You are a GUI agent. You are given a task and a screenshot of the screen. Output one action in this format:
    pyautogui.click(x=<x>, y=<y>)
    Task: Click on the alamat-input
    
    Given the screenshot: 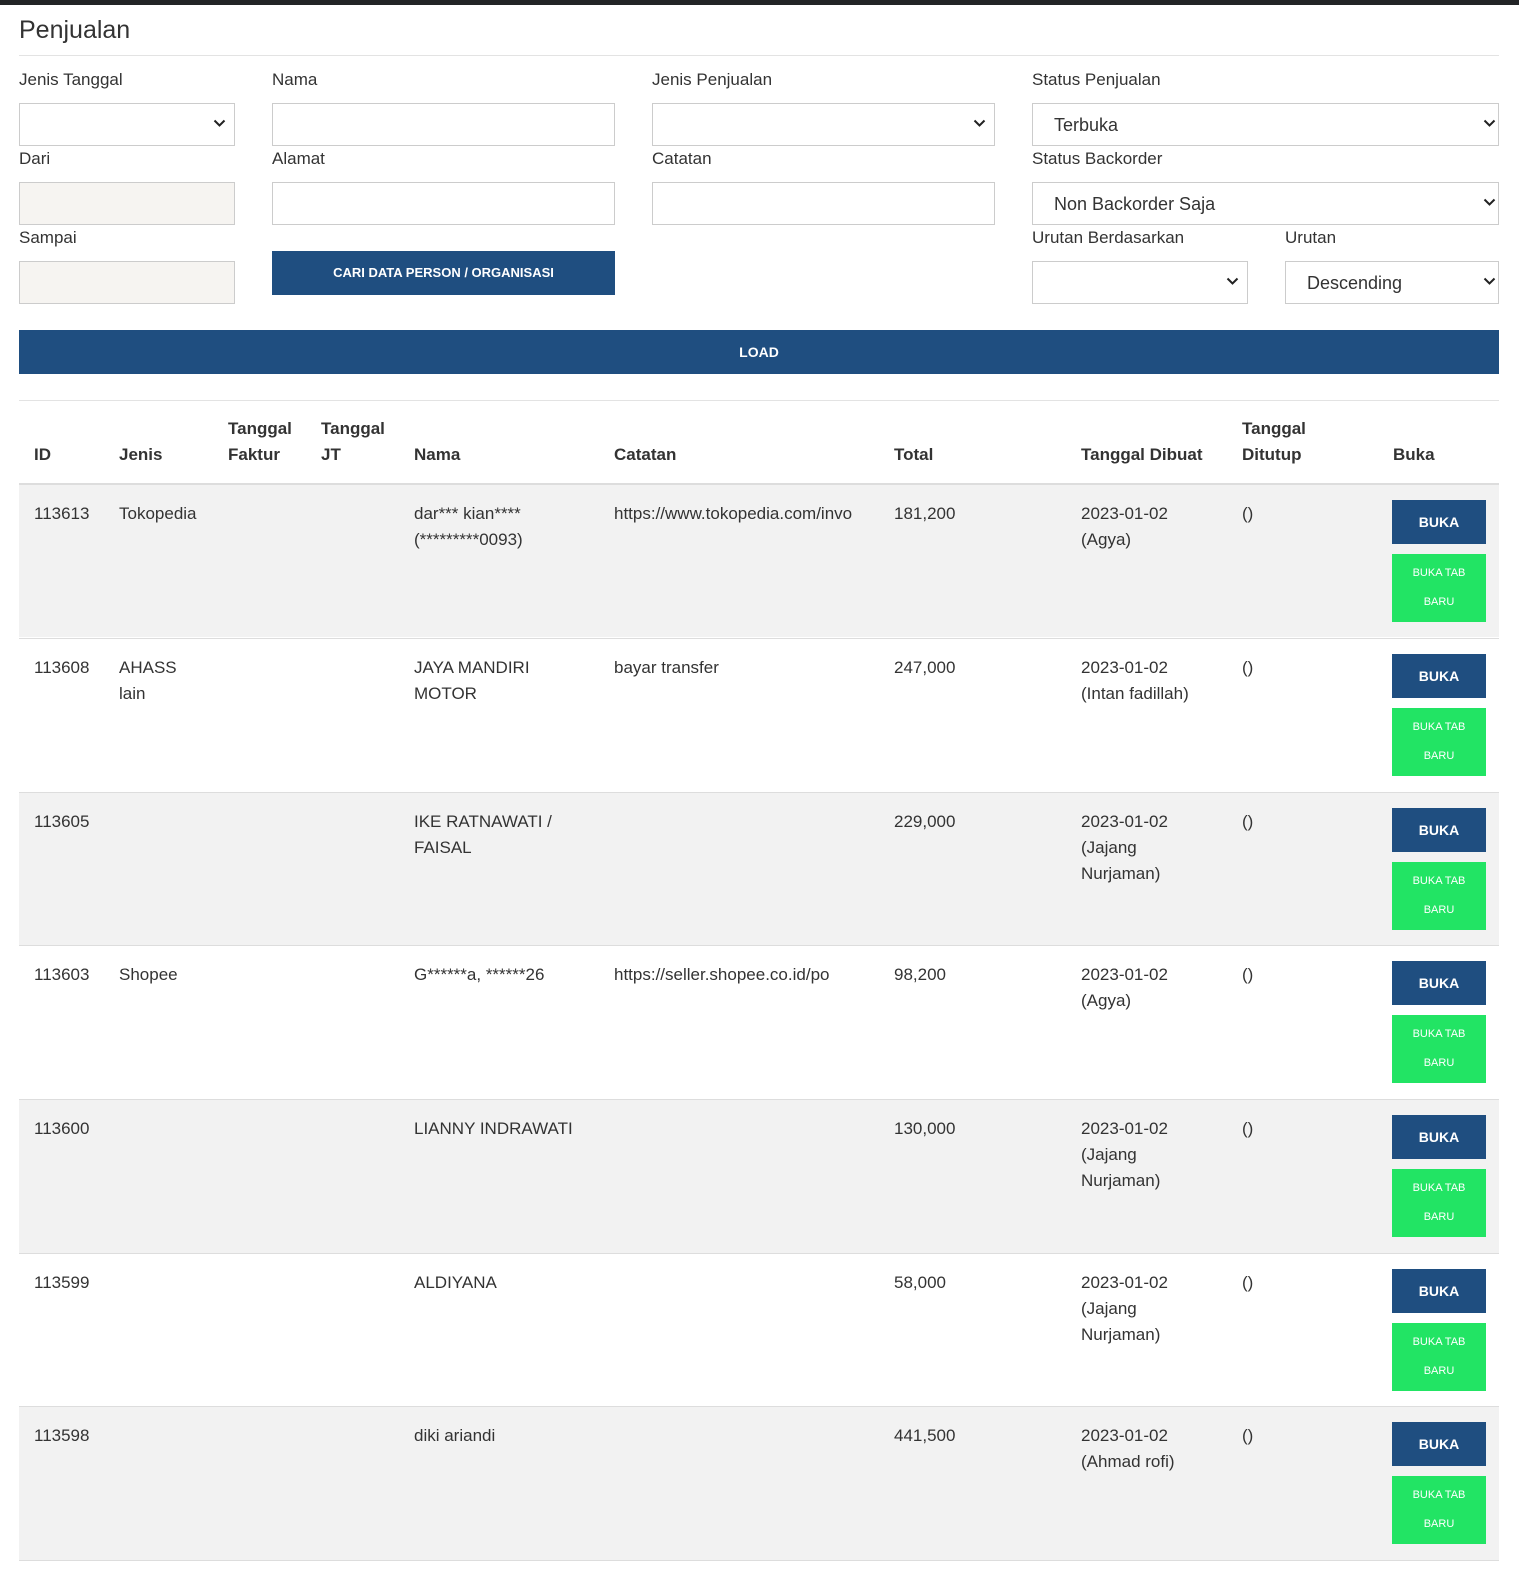 What is the action you would take?
    pyautogui.click(x=443, y=203)
    